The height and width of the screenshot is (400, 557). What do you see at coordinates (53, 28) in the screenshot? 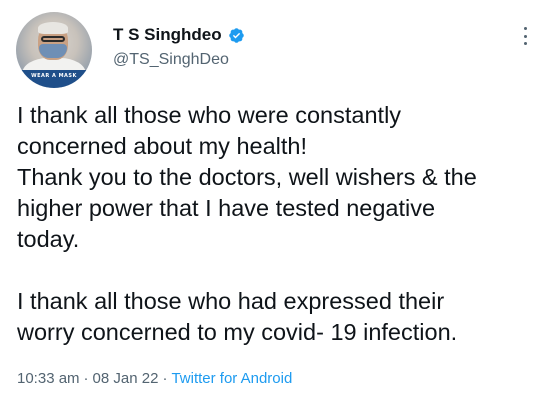
I see `avatar-hair` at bounding box center [53, 28].